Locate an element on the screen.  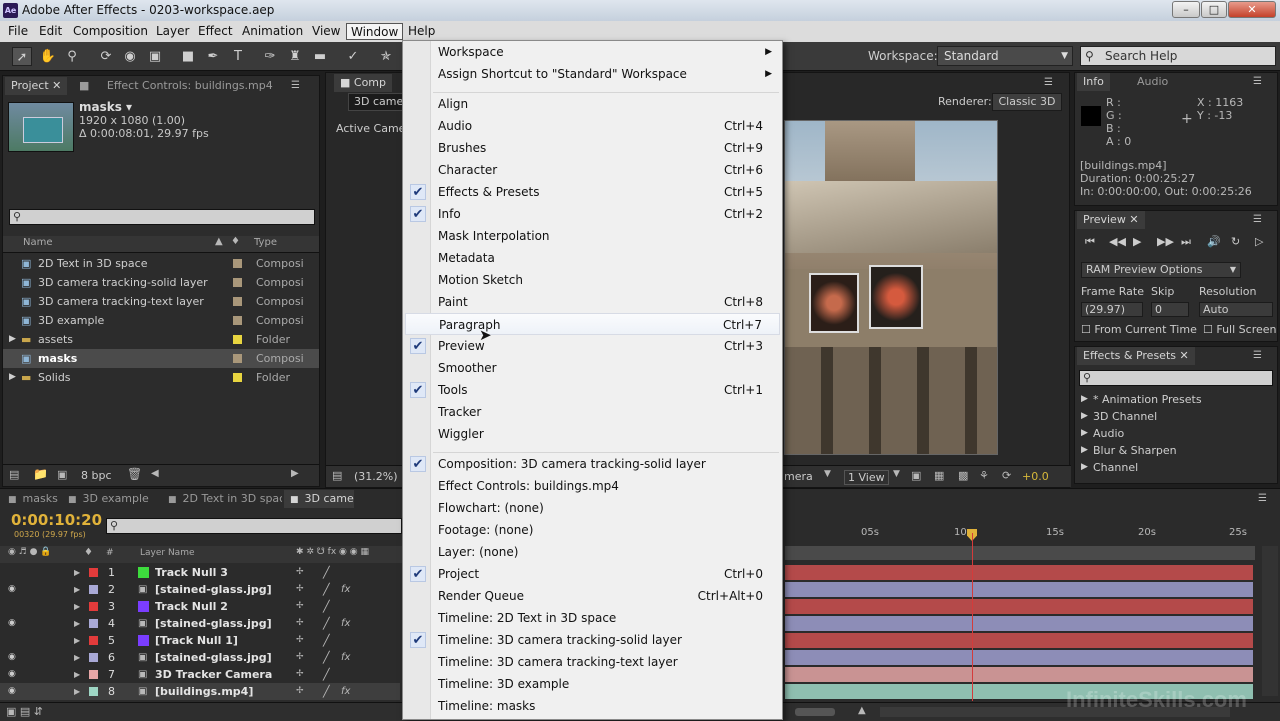
effects-search-input: ⚲ is located at coordinates (1176, 378).